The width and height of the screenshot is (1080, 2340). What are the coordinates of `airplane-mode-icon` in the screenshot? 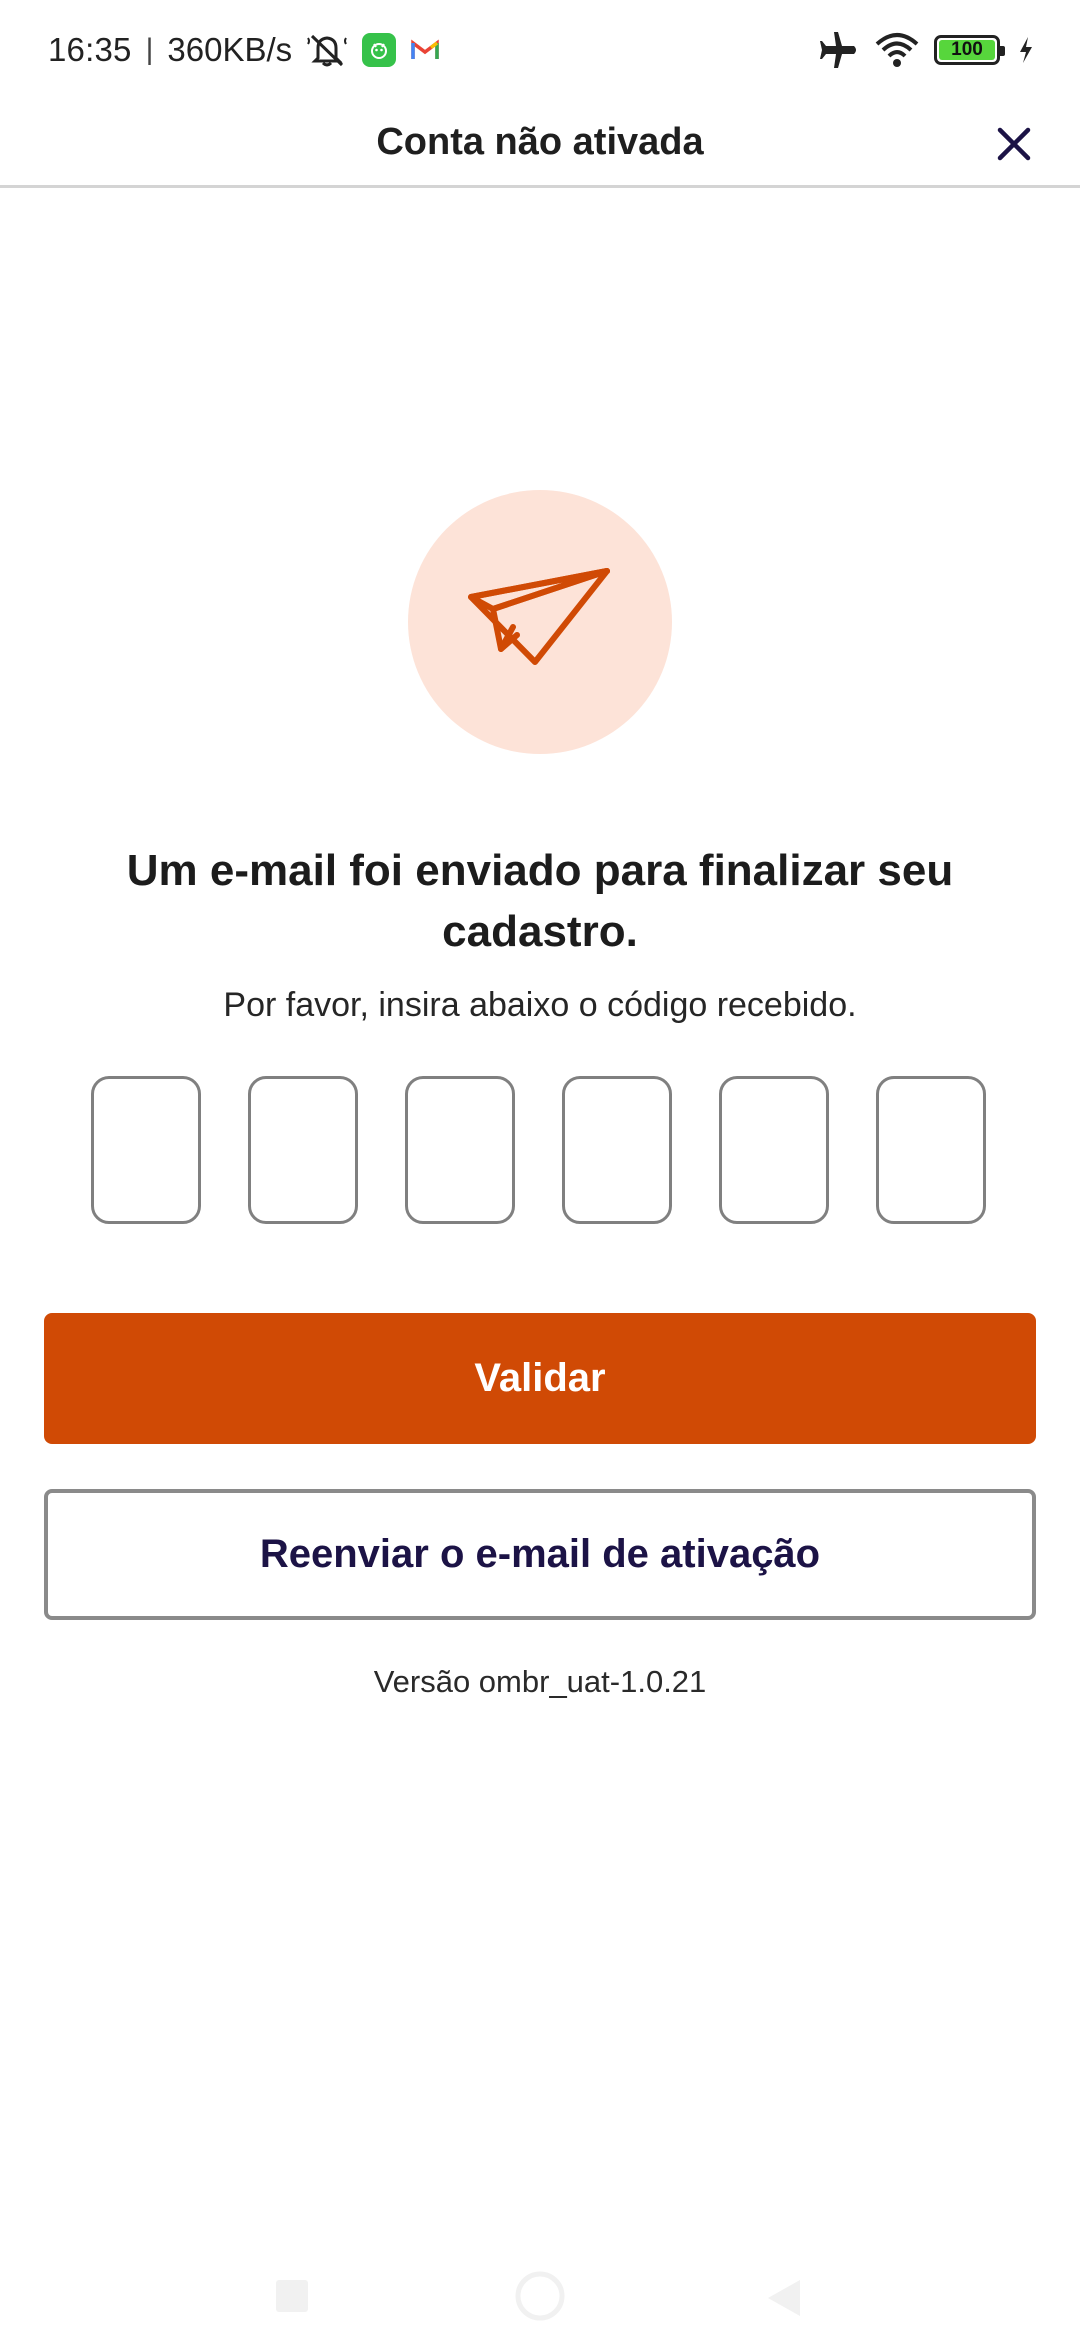 It's located at (838, 50).